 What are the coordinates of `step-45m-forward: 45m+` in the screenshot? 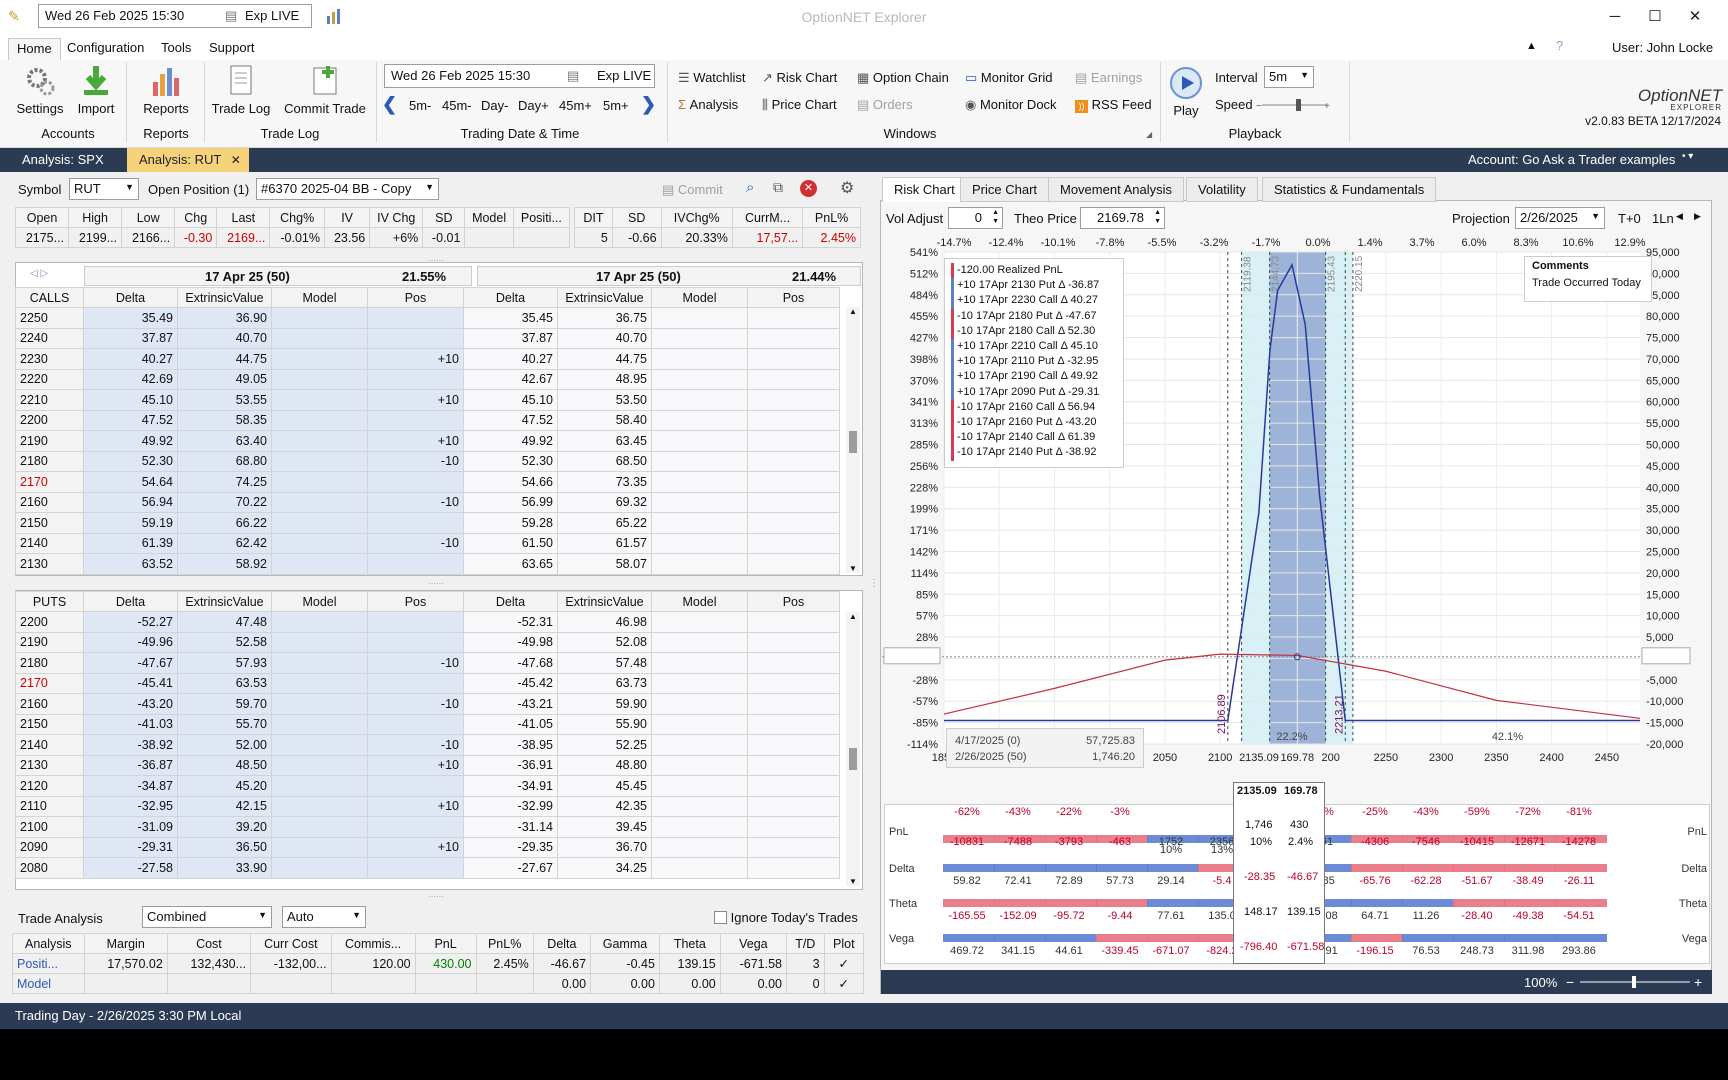 It's located at (575, 105).